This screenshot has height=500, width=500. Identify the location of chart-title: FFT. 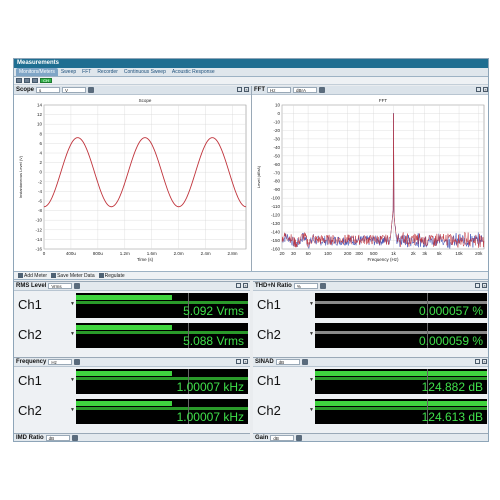
(383, 100).